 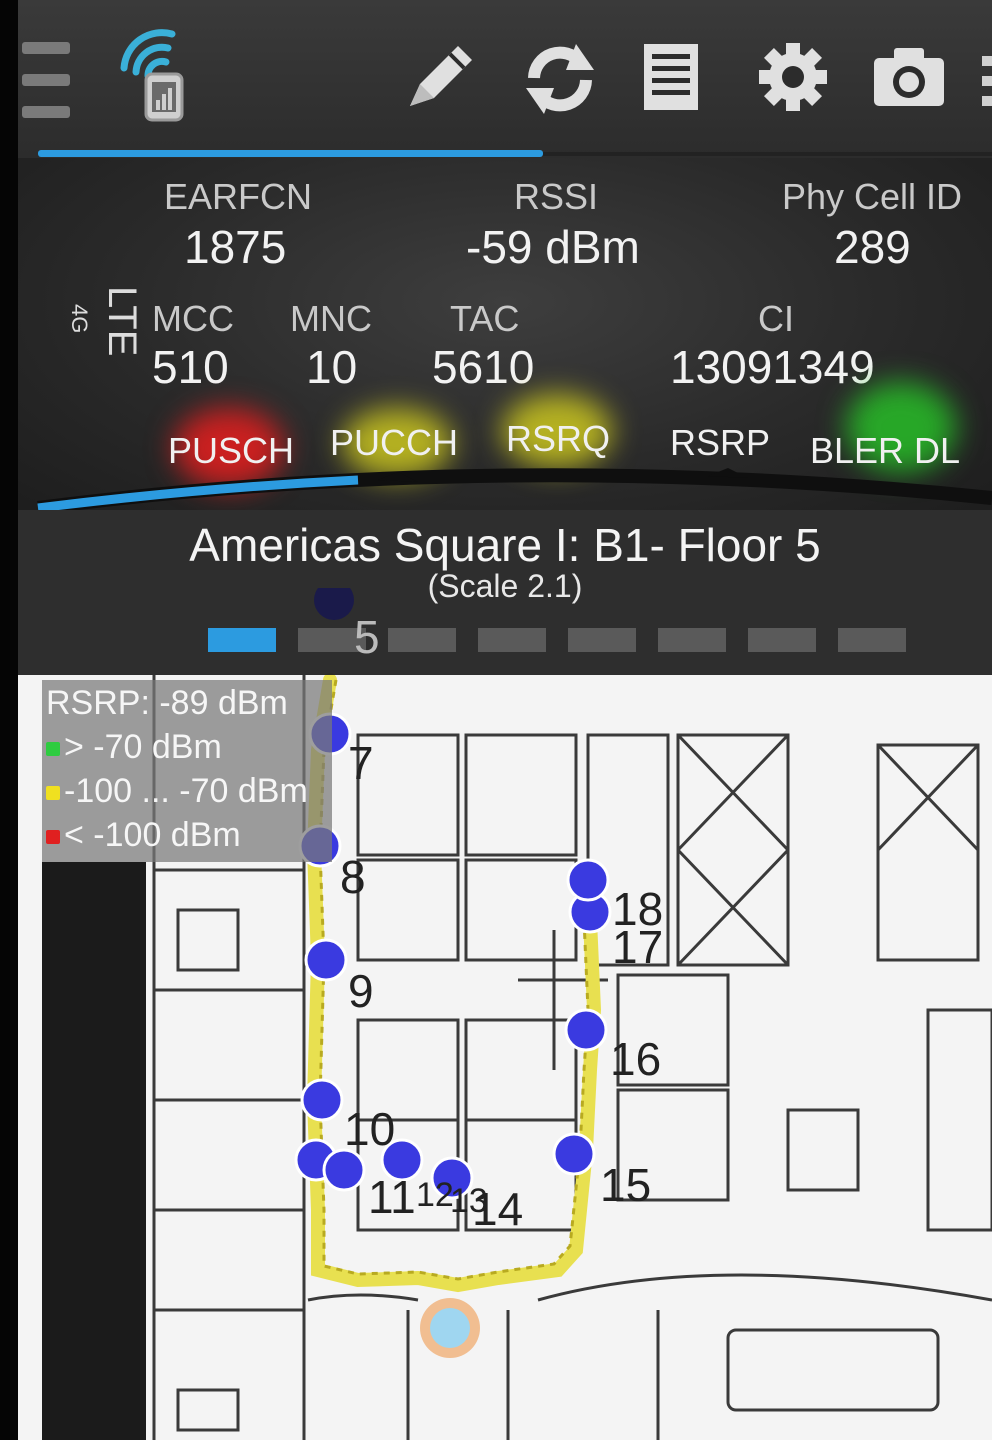 What do you see at coordinates (392, 1197) in the screenshot?
I see `point-label-11: 11` at bounding box center [392, 1197].